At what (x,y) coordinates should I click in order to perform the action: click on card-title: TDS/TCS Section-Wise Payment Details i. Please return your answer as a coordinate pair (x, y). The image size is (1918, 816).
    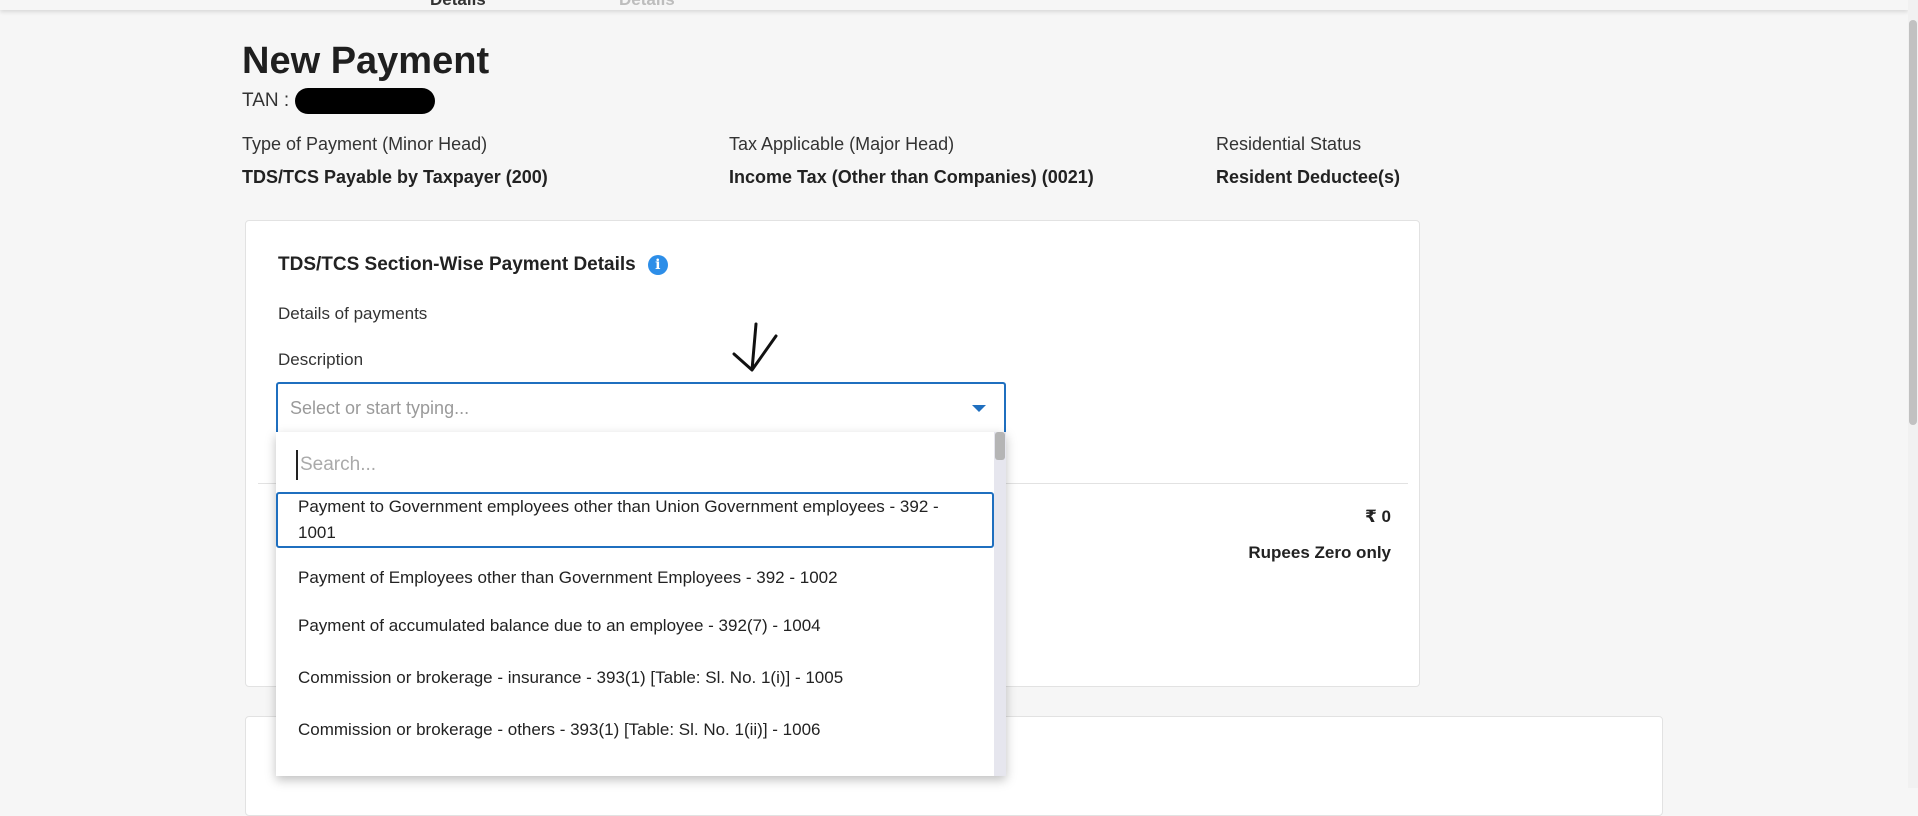
    Looking at the image, I should click on (473, 265).